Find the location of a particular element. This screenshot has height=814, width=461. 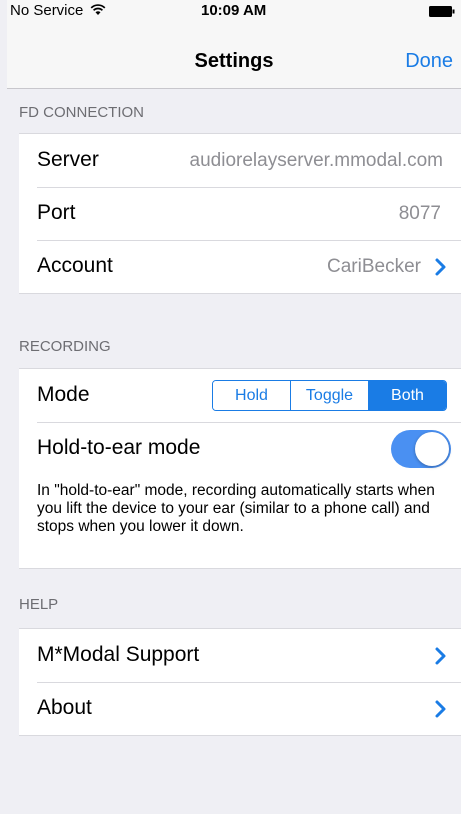

mode-option-both: Both is located at coordinates (407, 395).